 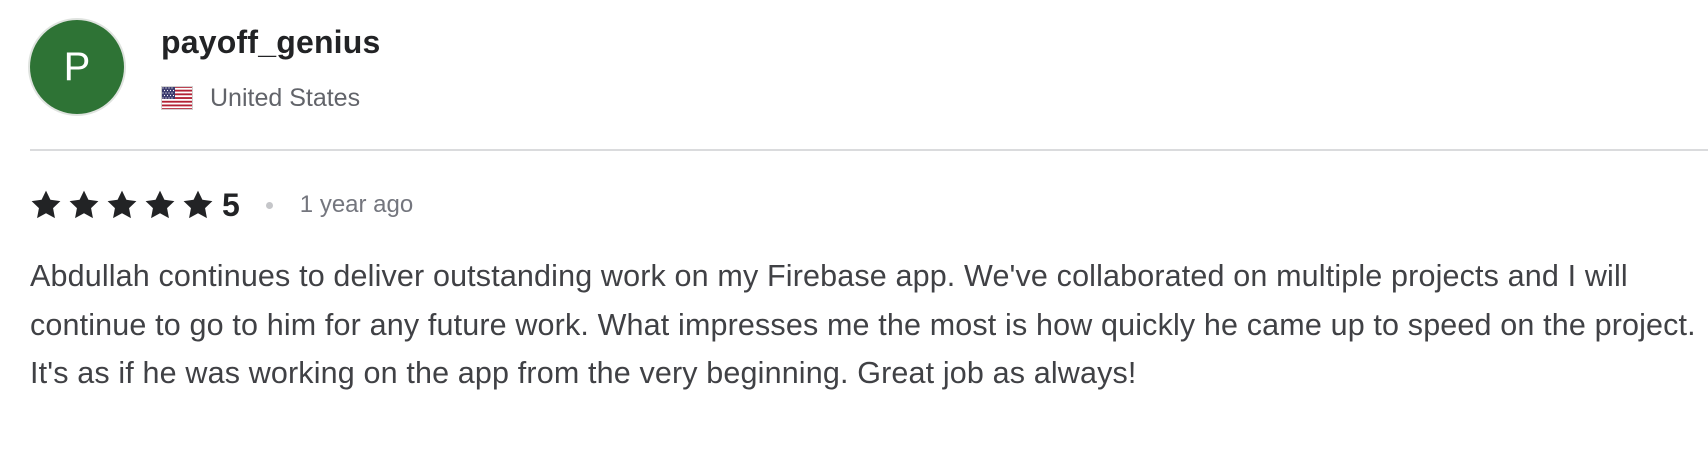 What do you see at coordinates (271, 42) in the screenshot?
I see `reviewer-username: payoff_genius` at bounding box center [271, 42].